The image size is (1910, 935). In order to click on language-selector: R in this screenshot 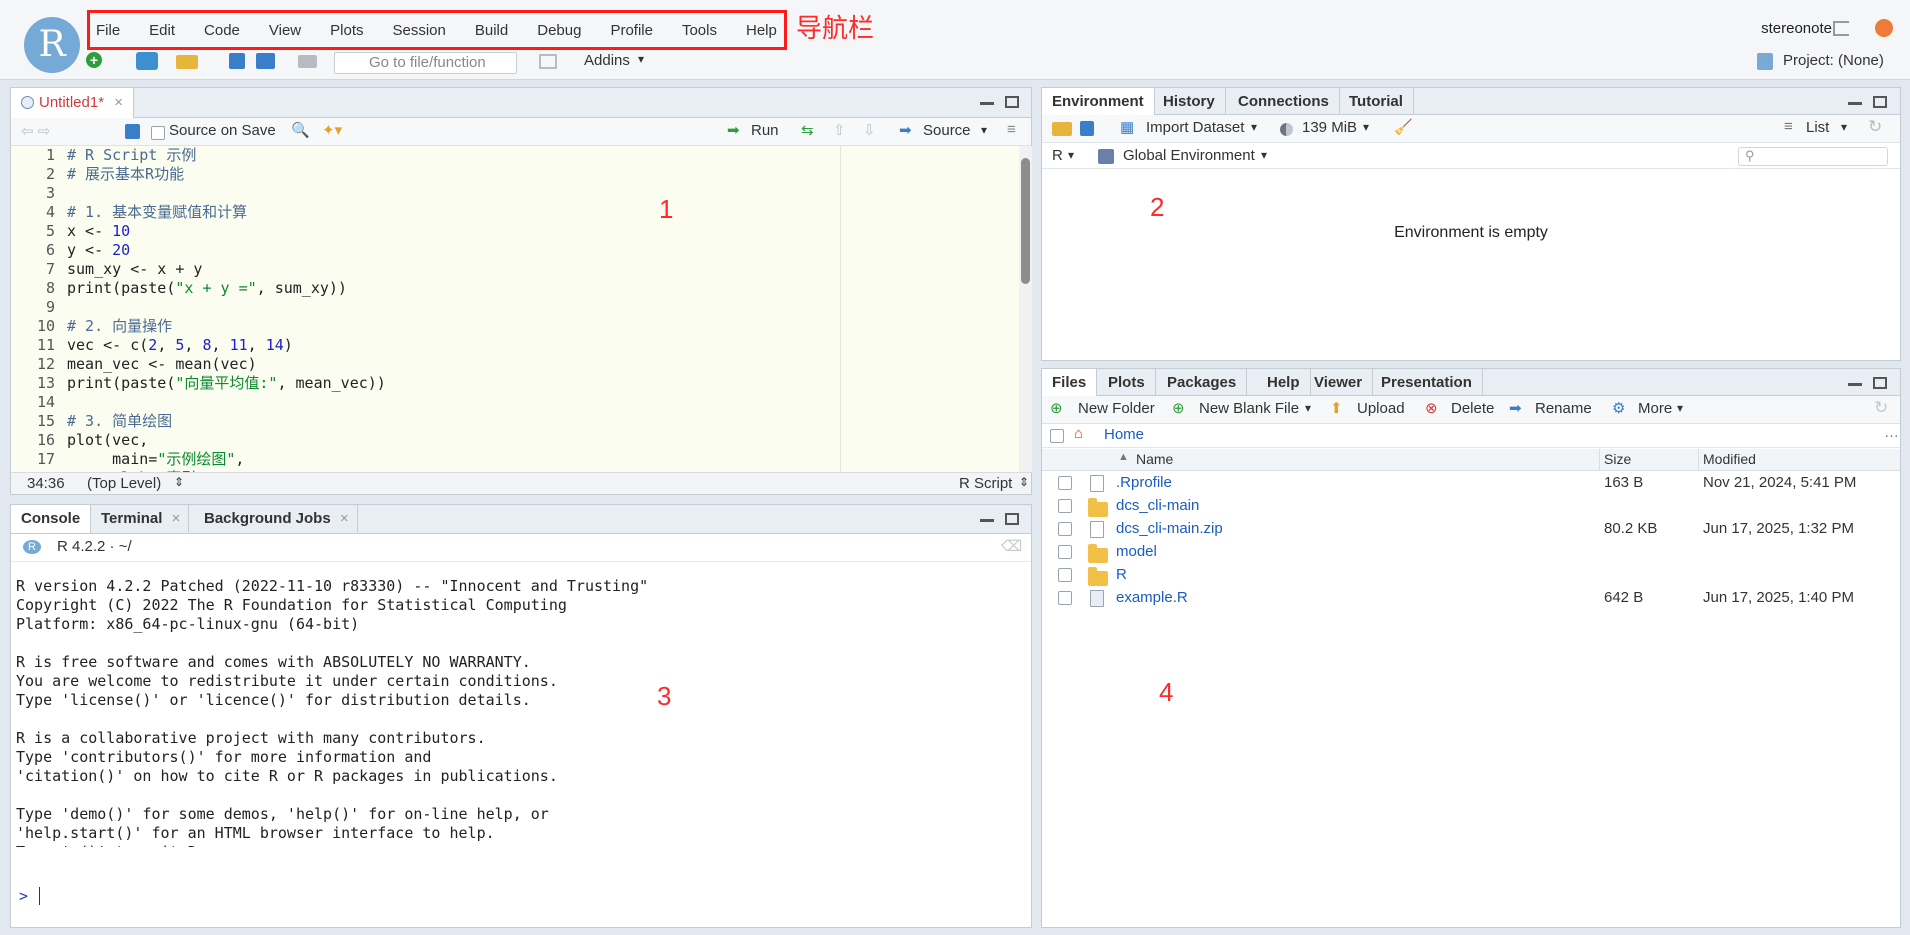, I will do `click(1057, 155)`.